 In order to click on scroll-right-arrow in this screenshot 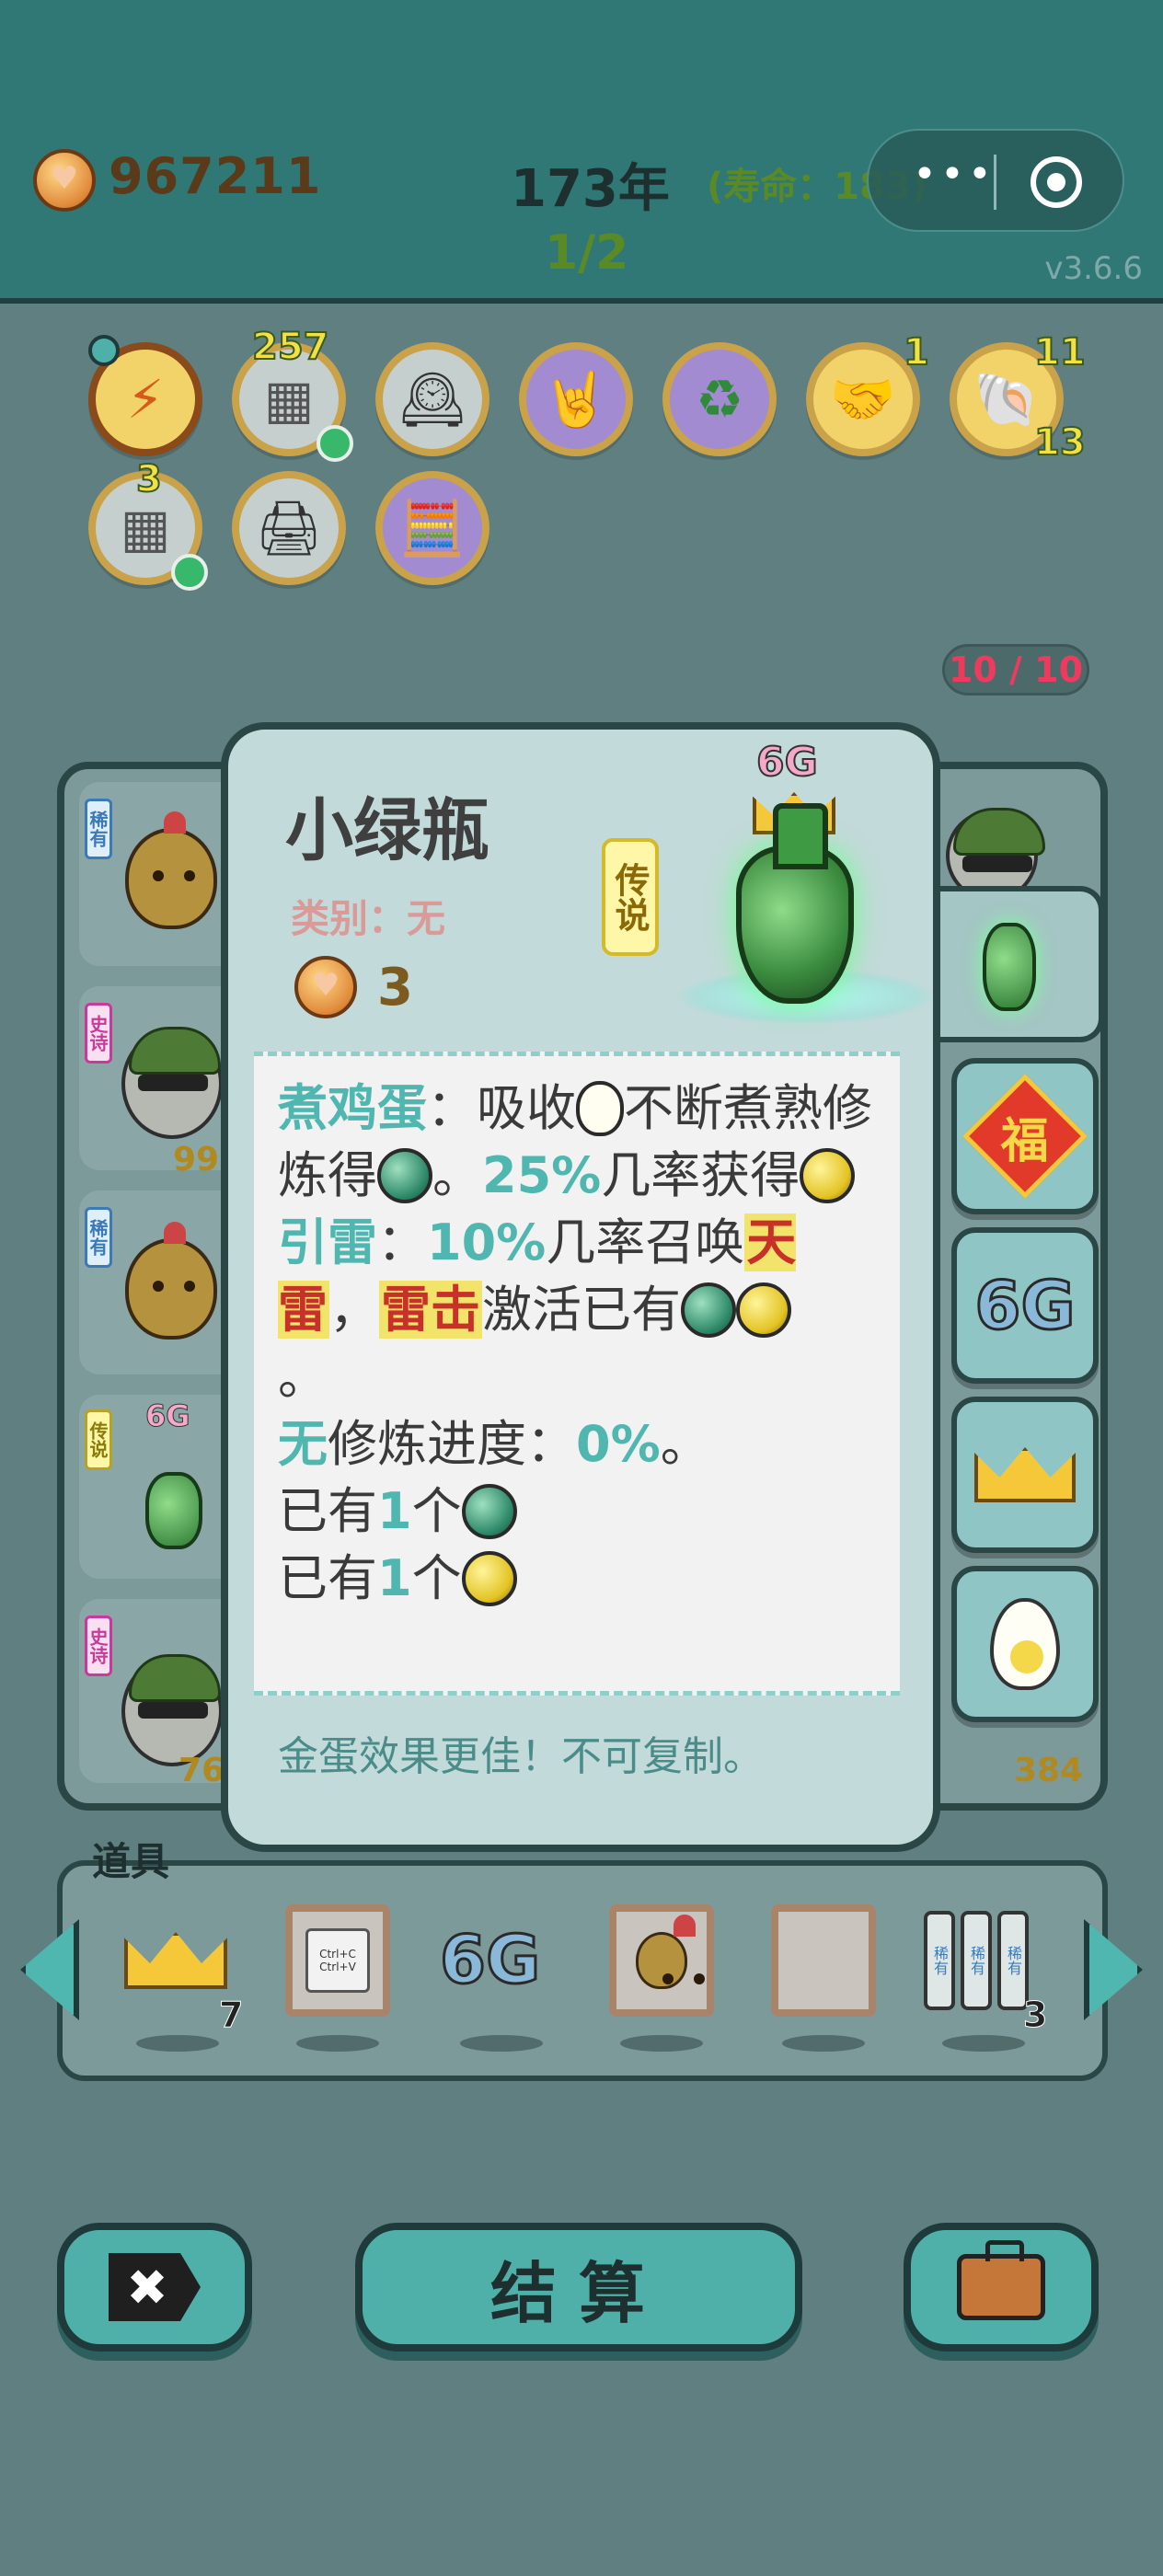, I will do `click(1113, 1970)`.